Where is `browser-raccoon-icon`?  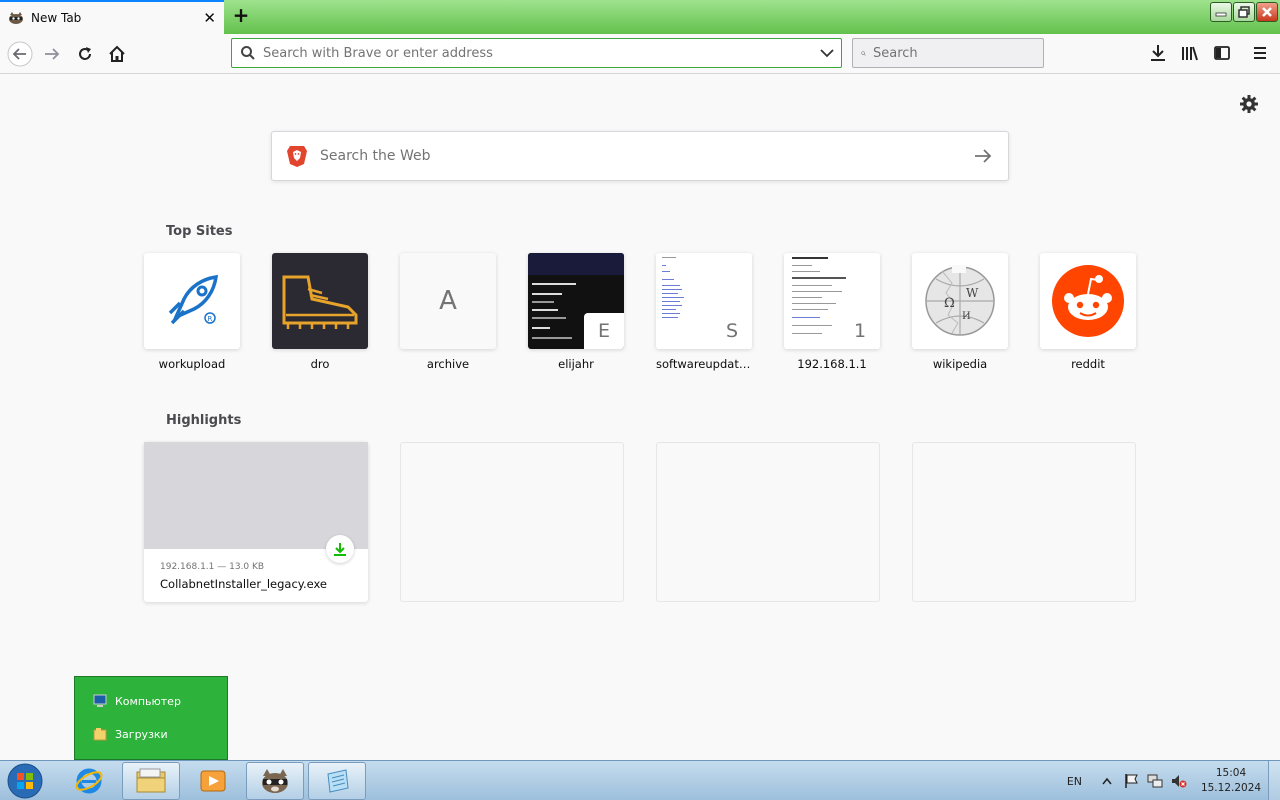
browser-raccoon-icon is located at coordinates (275, 781).